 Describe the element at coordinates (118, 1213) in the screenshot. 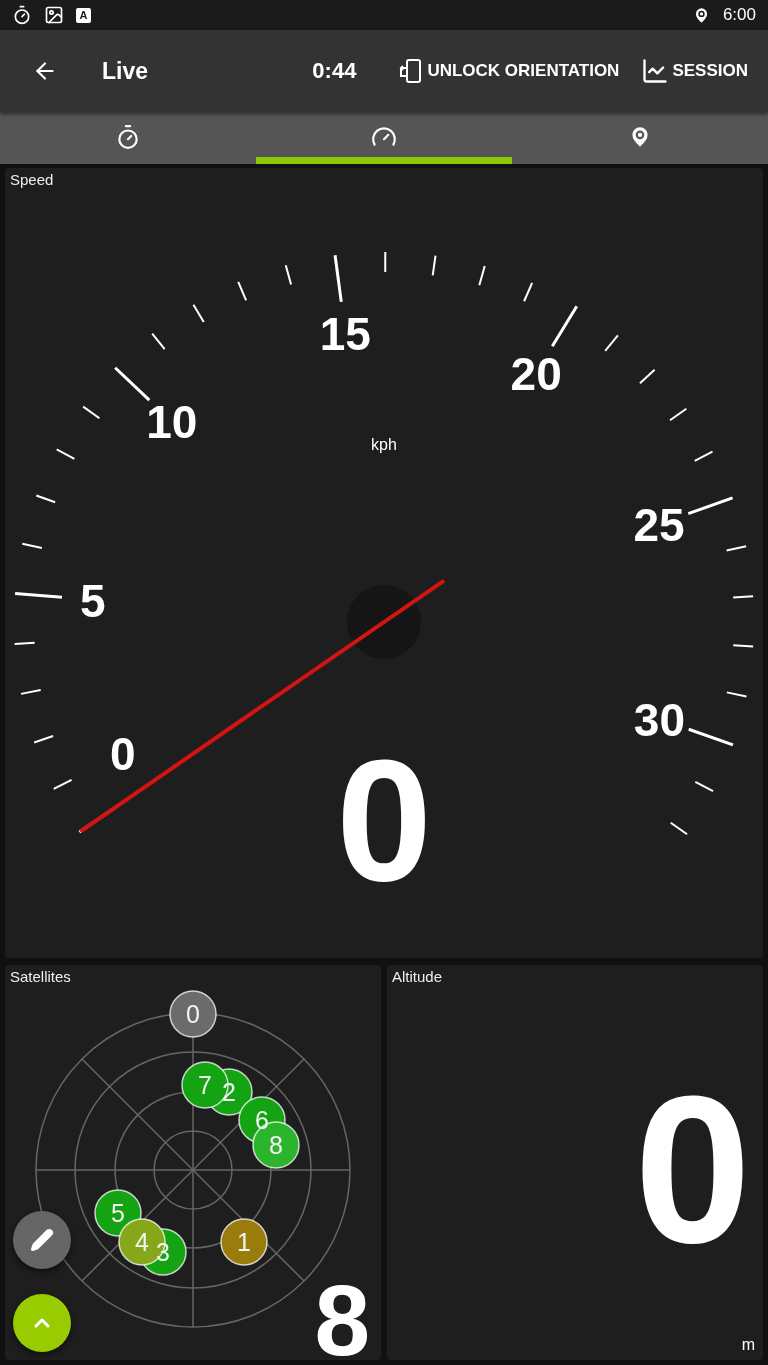

I see `satellite-label: 5` at that location.